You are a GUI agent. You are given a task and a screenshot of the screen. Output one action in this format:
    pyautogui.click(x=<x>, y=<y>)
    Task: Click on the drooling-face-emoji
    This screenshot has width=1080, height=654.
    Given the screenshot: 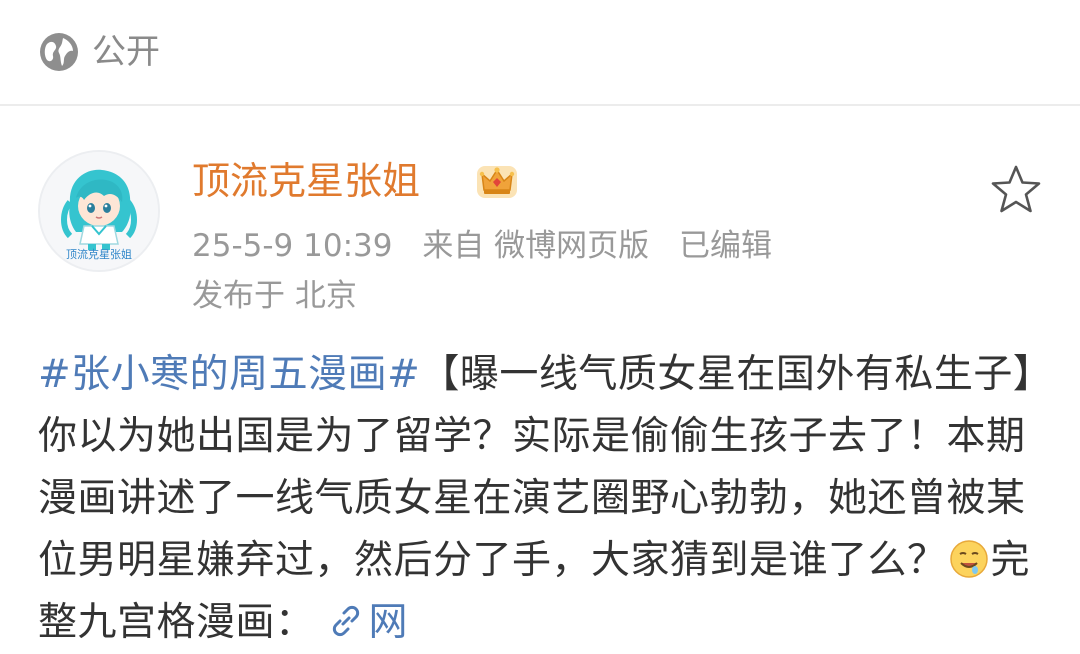 What is the action you would take?
    pyautogui.click(x=968, y=559)
    